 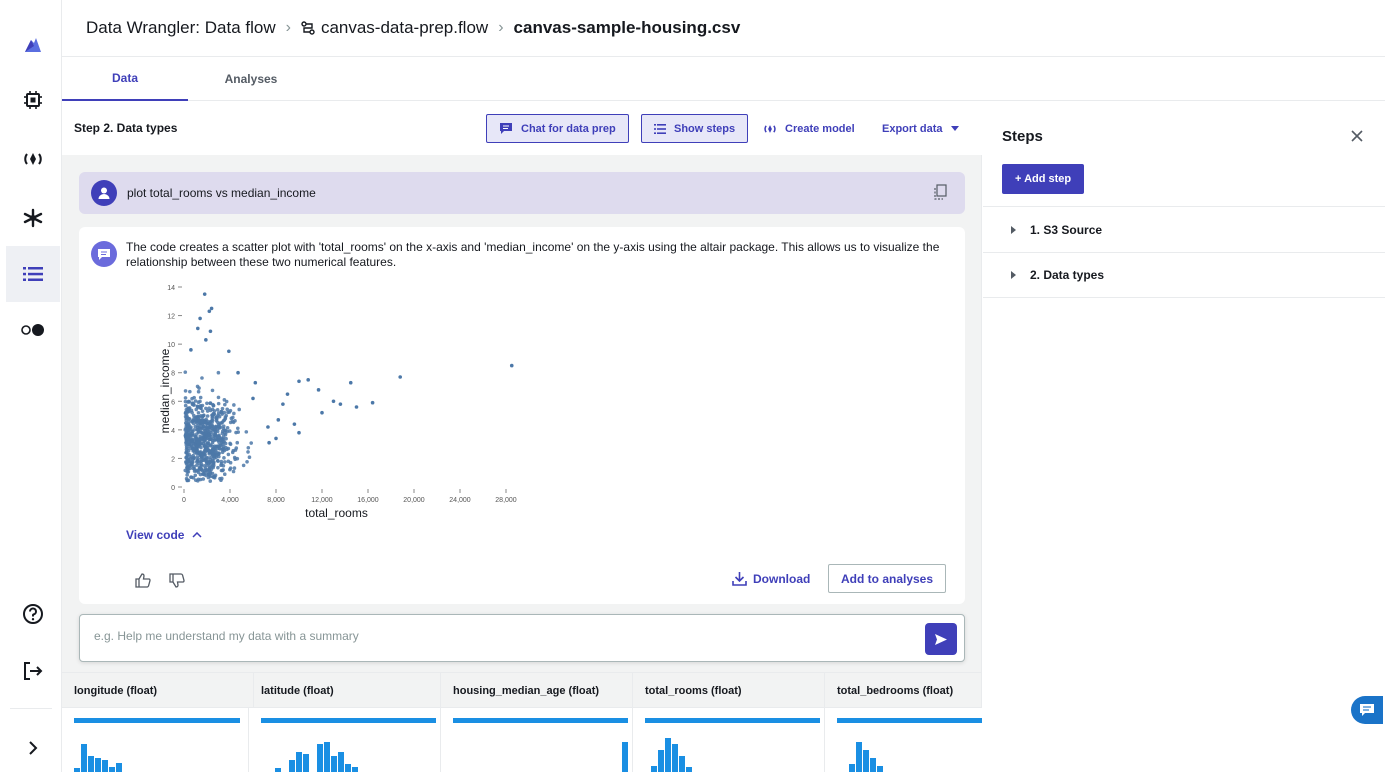 What do you see at coordinates (197, 535) in the screenshot?
I see `chevron-up-icon` at bounding box center [197, 535].